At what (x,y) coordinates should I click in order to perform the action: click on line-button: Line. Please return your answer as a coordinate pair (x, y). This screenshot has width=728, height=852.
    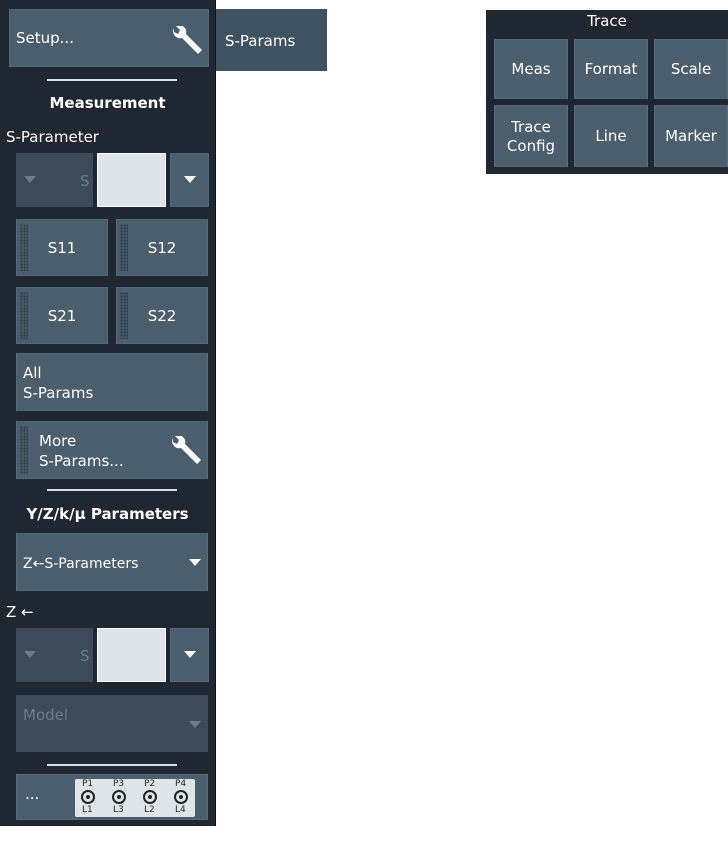
    Looking at the image, I should click on (611, 136).